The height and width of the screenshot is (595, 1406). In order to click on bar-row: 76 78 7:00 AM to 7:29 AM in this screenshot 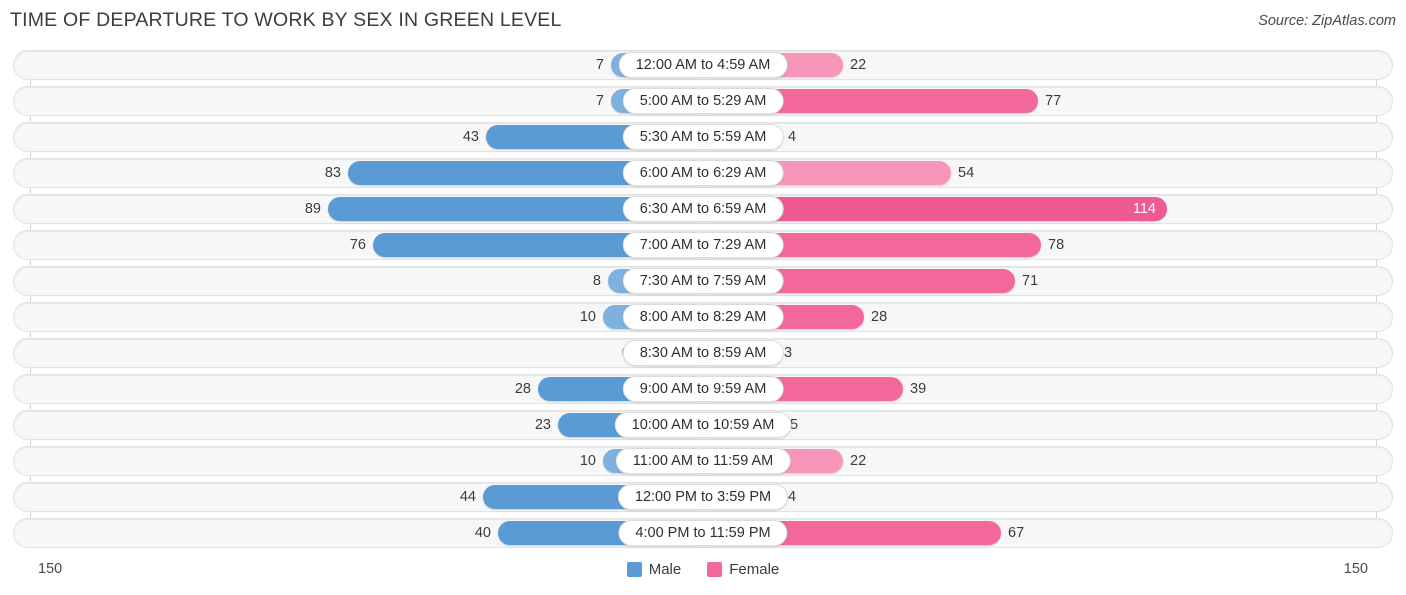, I will do `click(703, 245)`.